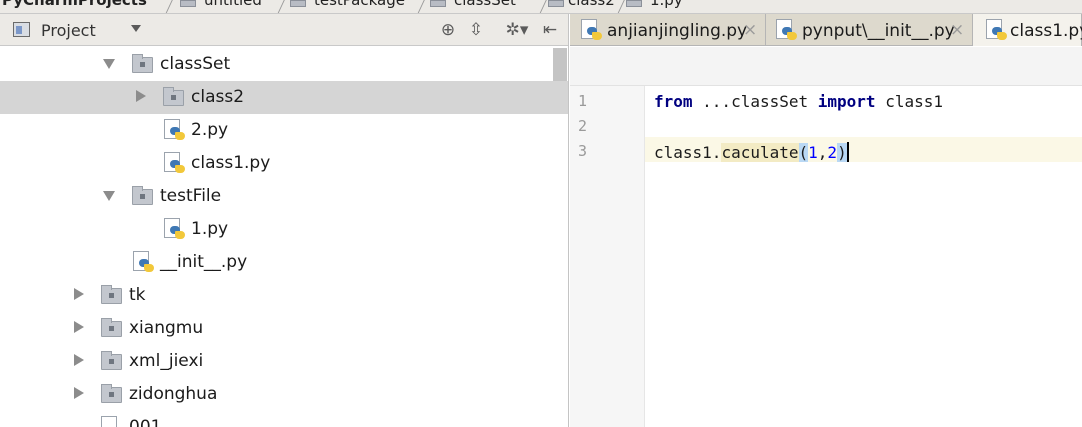 The image size is (1082, 427). Describe the element at coordinates (826, 66) in the screenshot. I see `editor-breadcrumb-bar` at that location.